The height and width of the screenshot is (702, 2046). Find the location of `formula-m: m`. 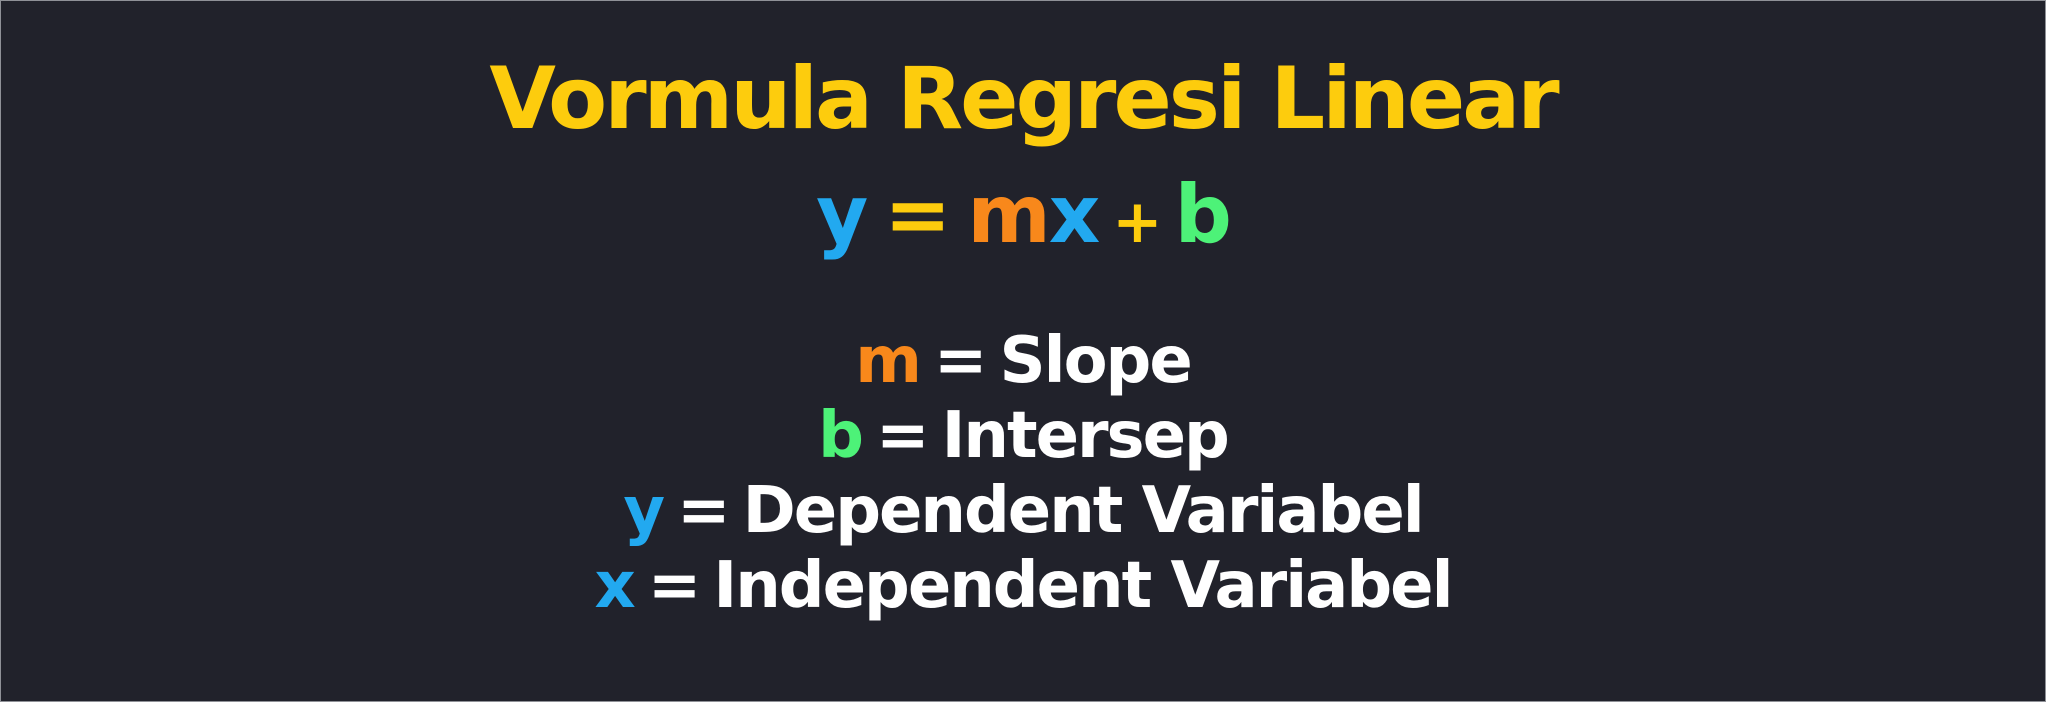

formula-m: m is located at coordinates (1008, 214).